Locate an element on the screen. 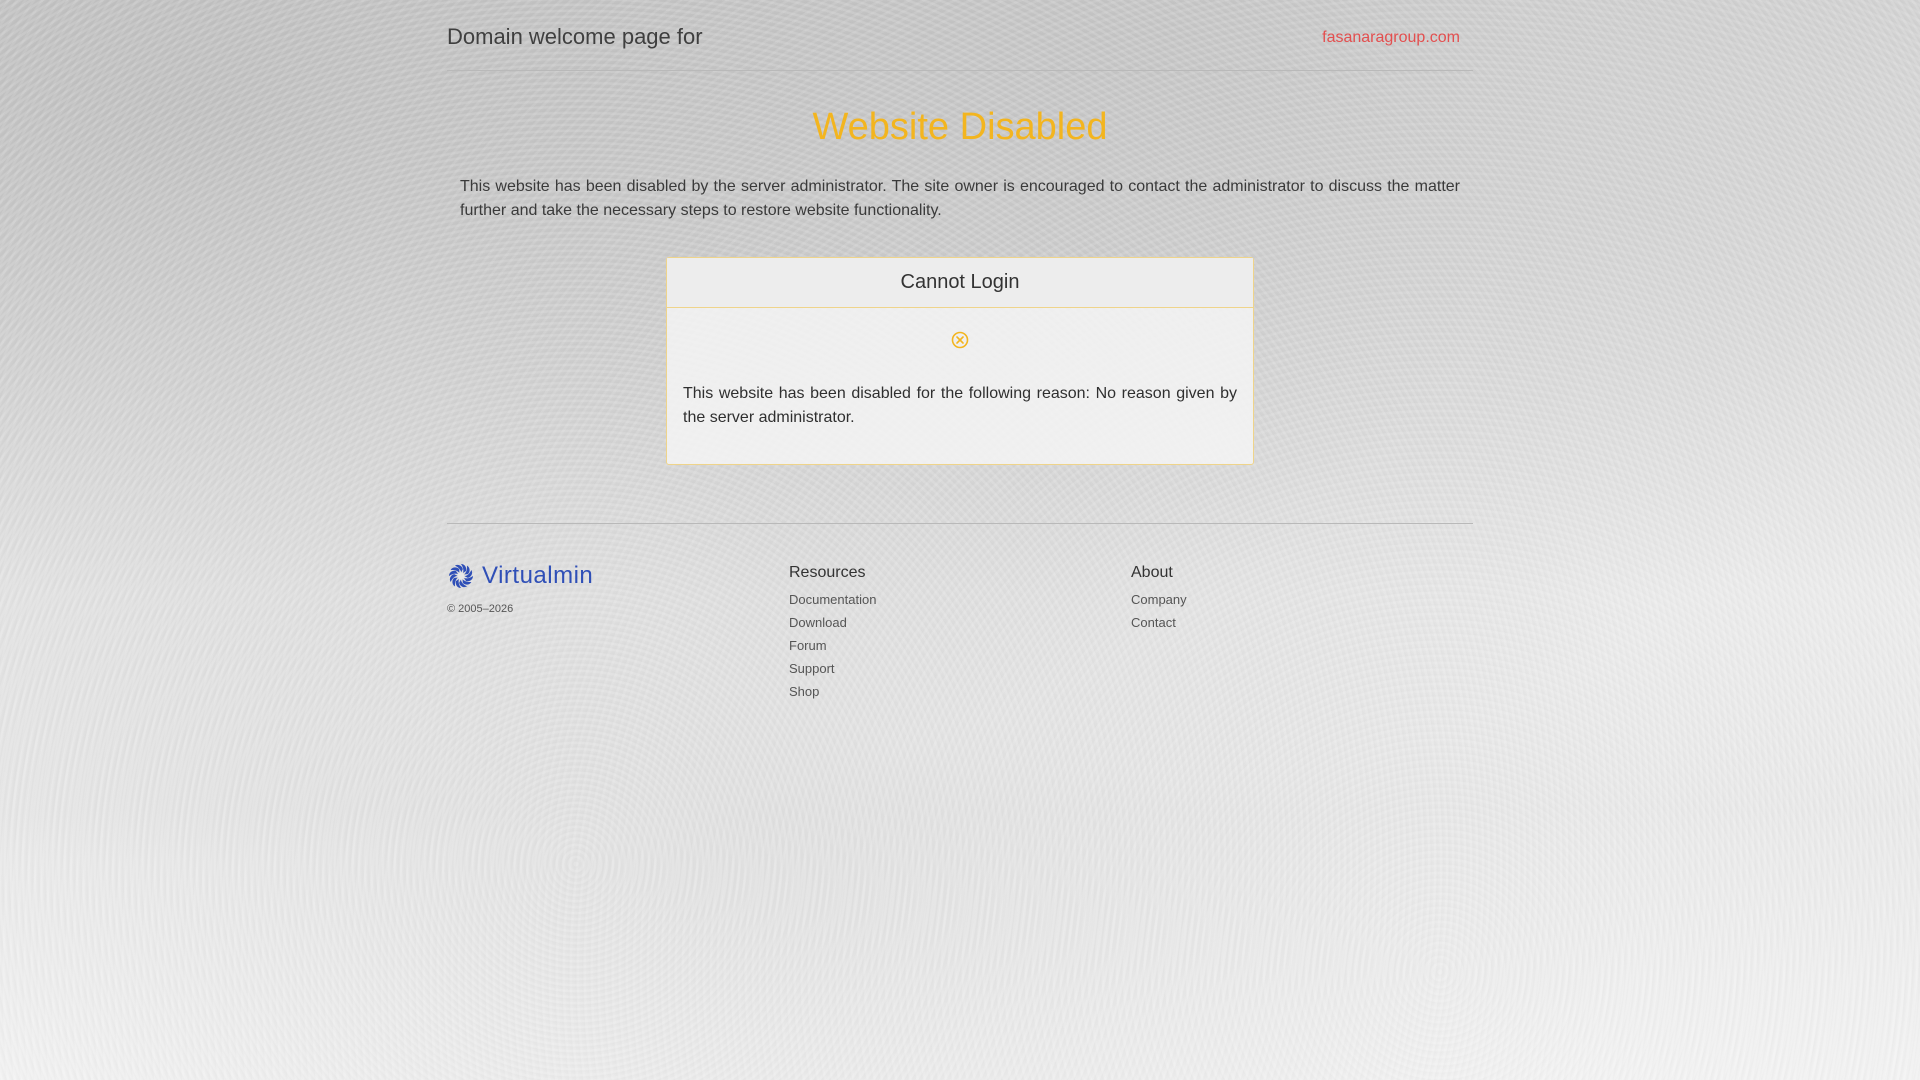 The image size is (1920, 1080). circle-x-icon is located at coordinates (960, 340).